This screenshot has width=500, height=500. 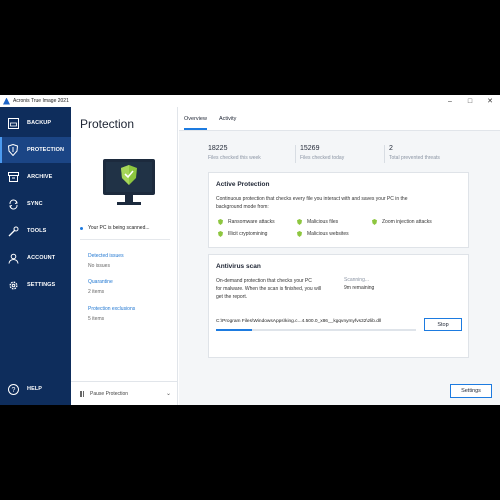 I want to click on sidebar-item-protection: PROTECTION, so click(x=35, y=150).